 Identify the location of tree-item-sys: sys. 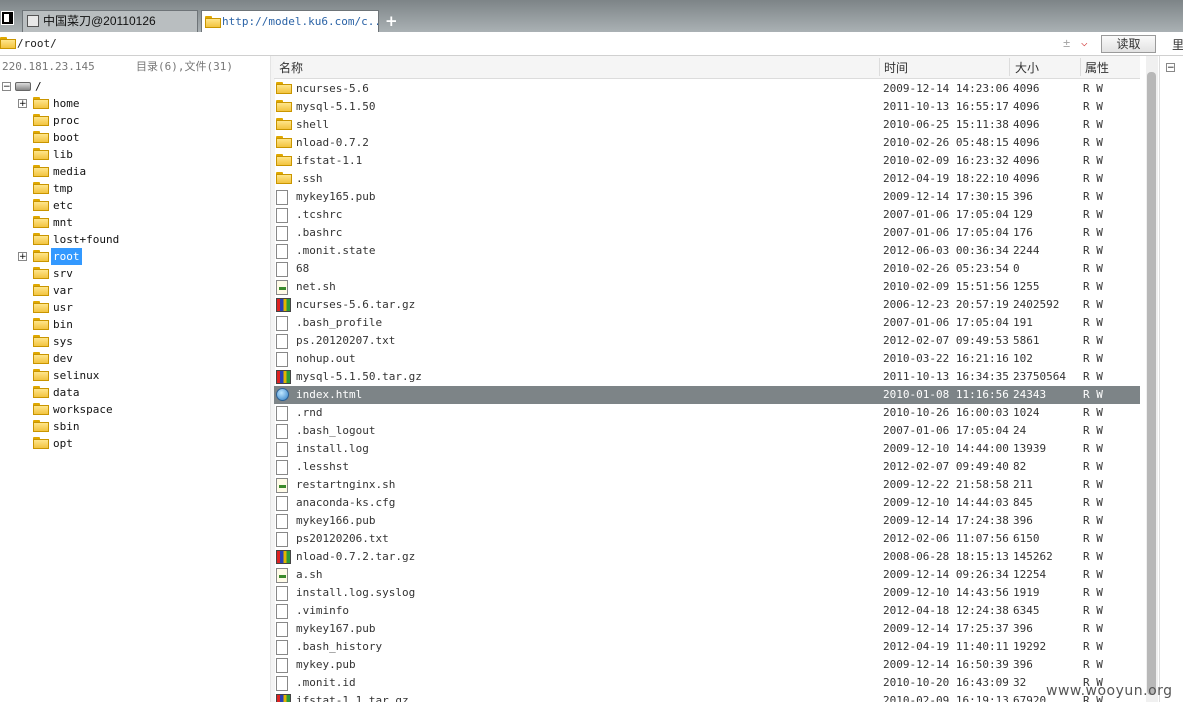
(135, 341).